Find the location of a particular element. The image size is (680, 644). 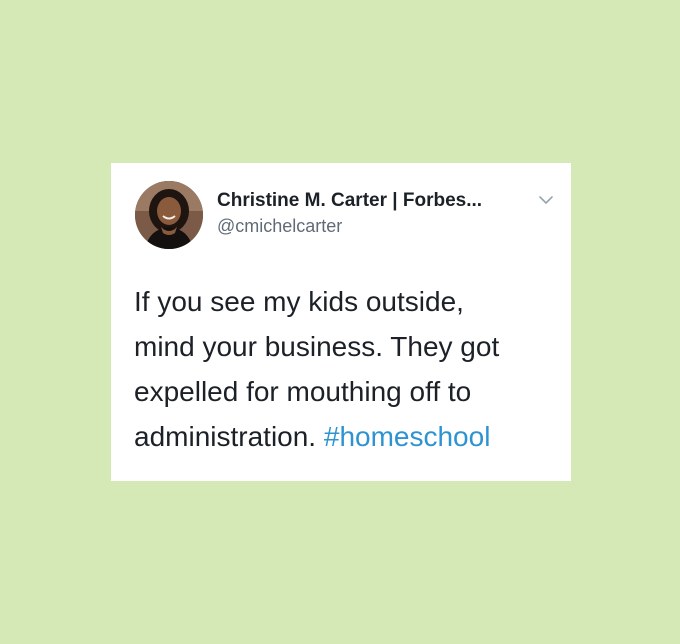

tweet-line: administration. is located at coordinates (225, 436).